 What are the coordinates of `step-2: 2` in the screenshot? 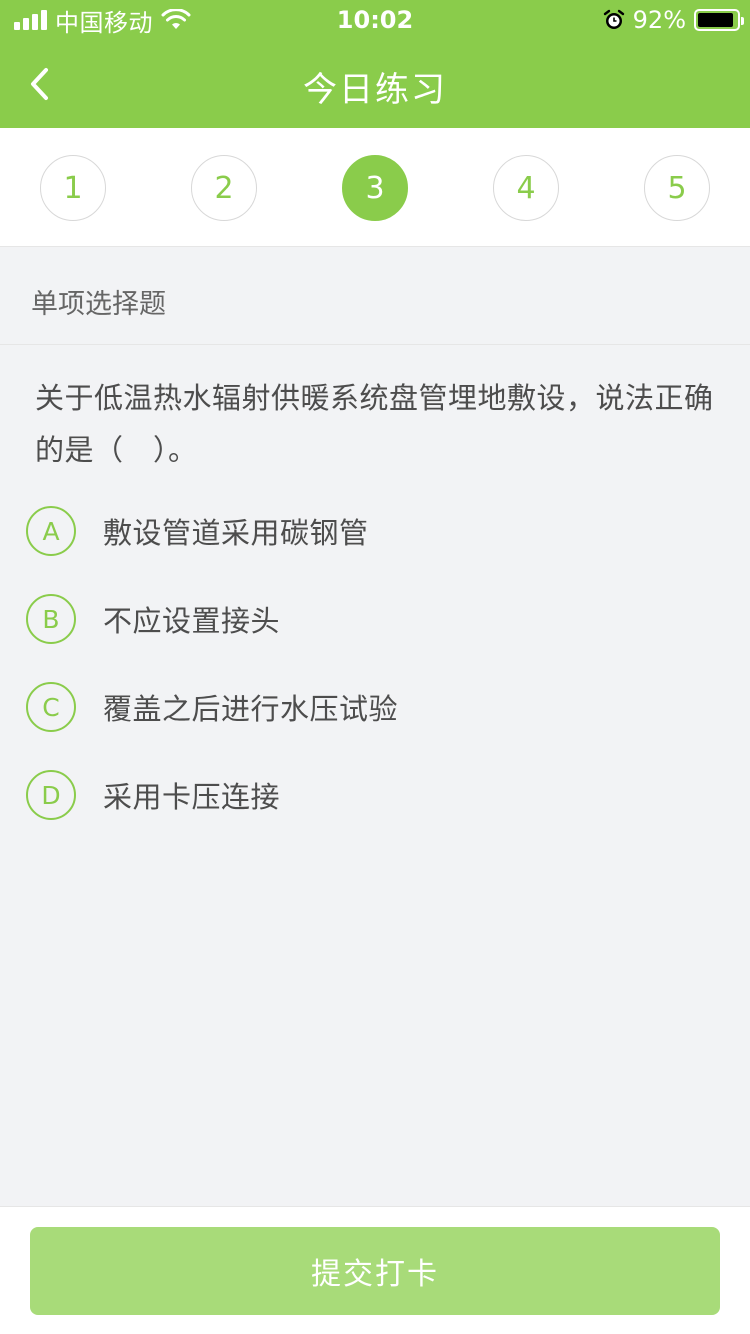 It's located at (224, 188).